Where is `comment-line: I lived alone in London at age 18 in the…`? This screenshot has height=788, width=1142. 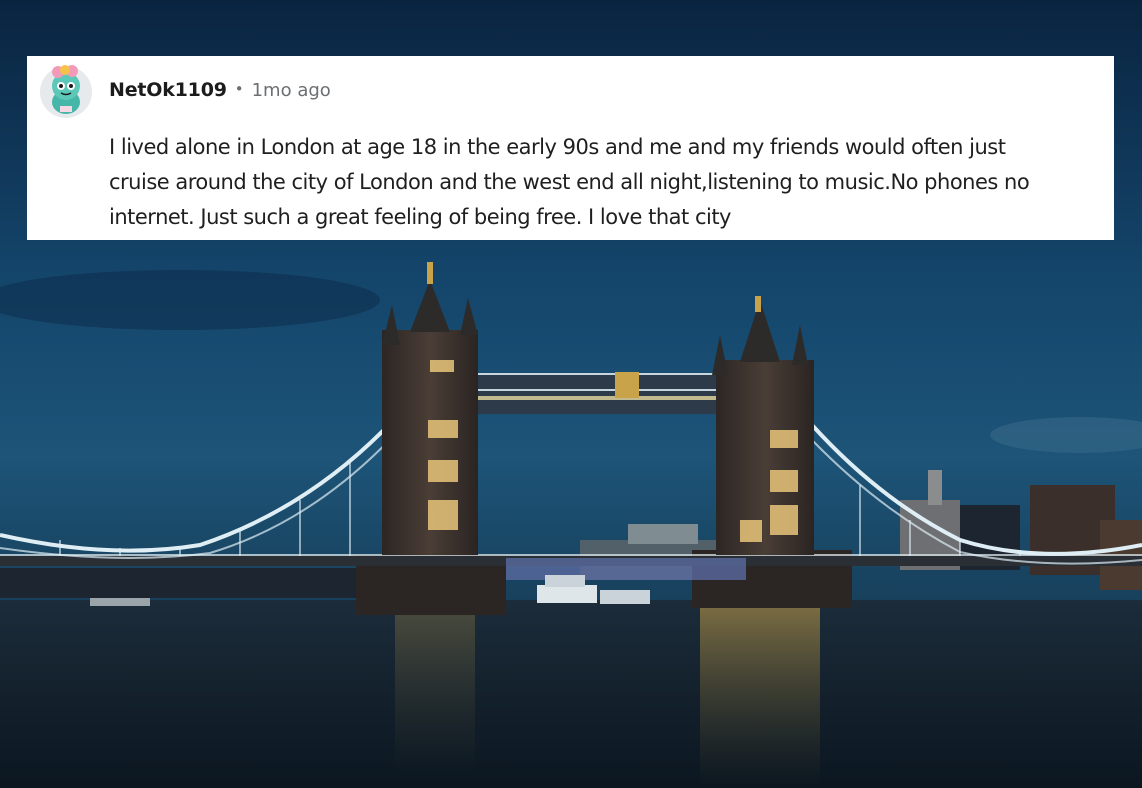
comment-line: I lived alone in London at age 18 in the… is located at coordinates (557, 147).